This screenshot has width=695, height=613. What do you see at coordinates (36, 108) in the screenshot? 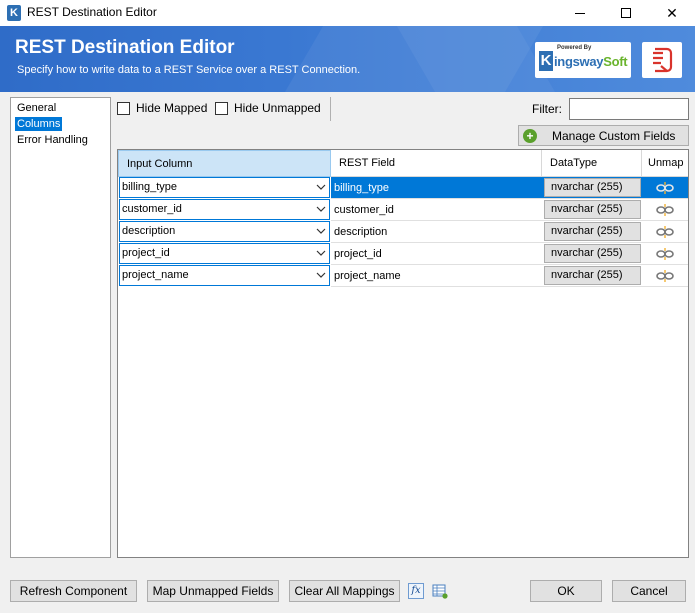
I see `nav-item-general: General` at bounding box center [36, 108].